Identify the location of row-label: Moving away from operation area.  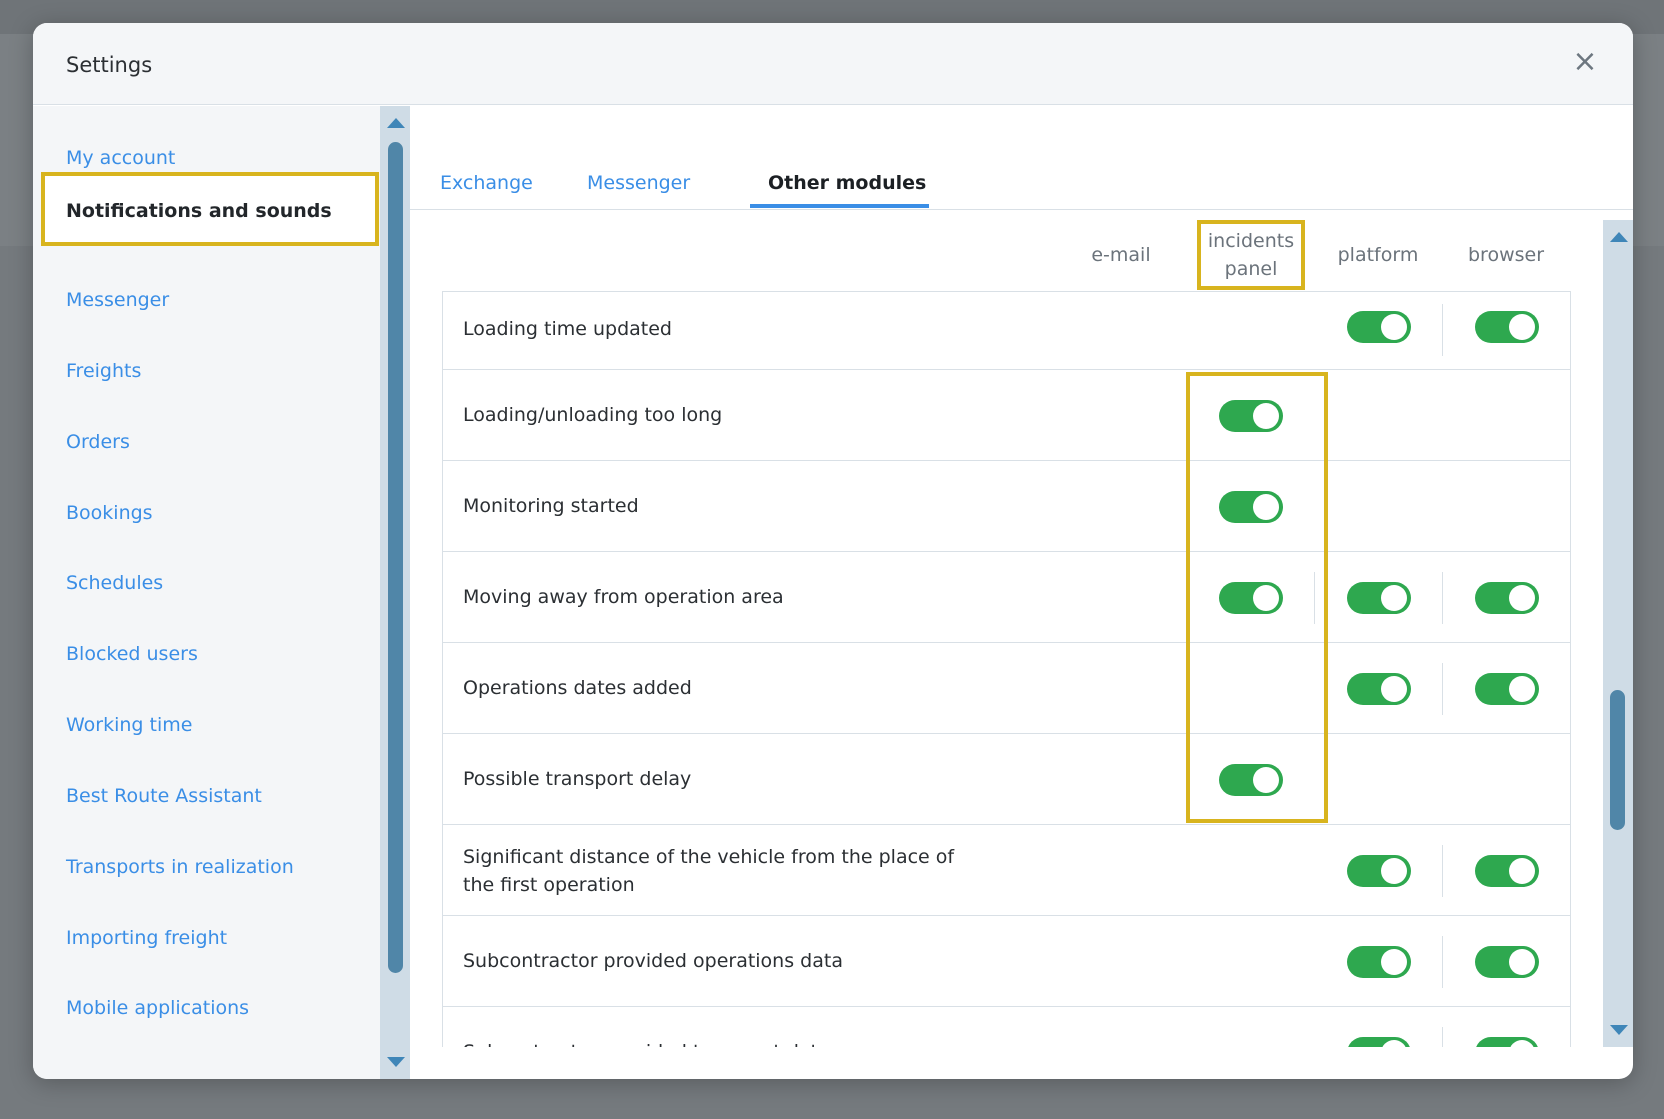
(623, 597).